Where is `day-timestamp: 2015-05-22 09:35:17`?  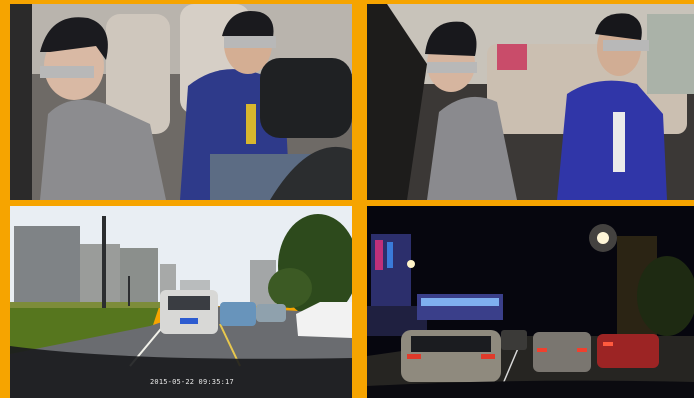
day-timestamp: 2015-05-22 09:35:17 is located at coordinates (192, 382).